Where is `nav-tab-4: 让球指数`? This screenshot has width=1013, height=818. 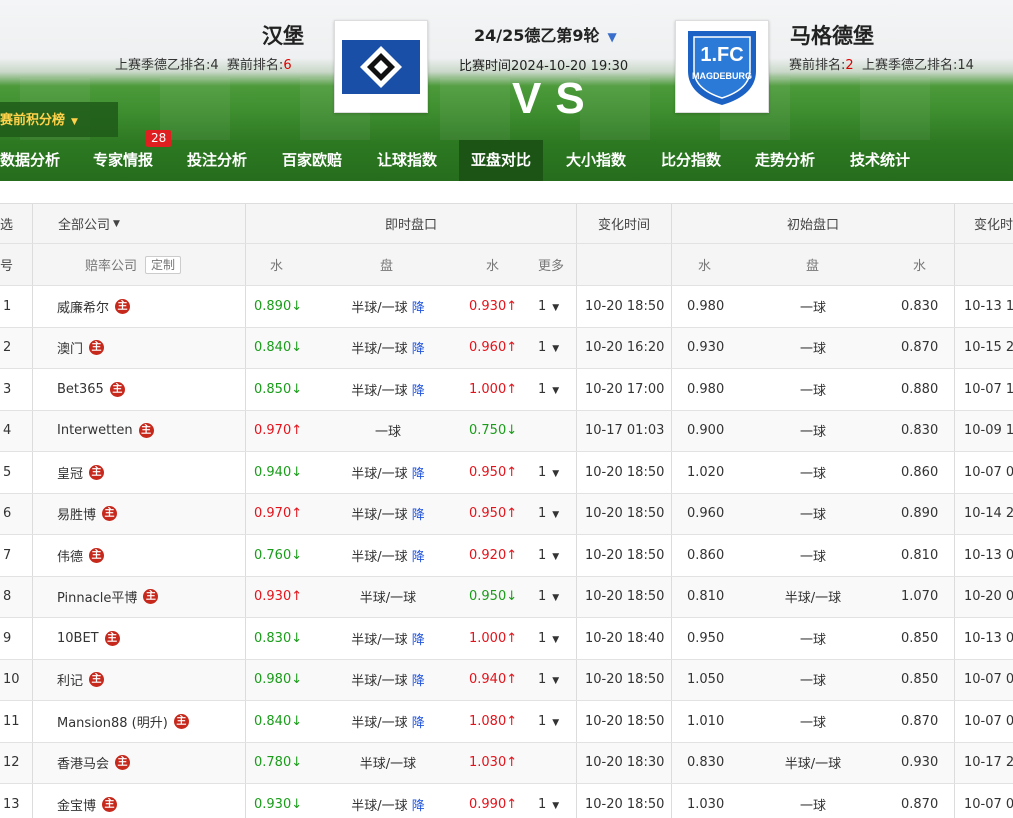
nav-tab-4: 让球指数 is located at coordinates (407, 160).